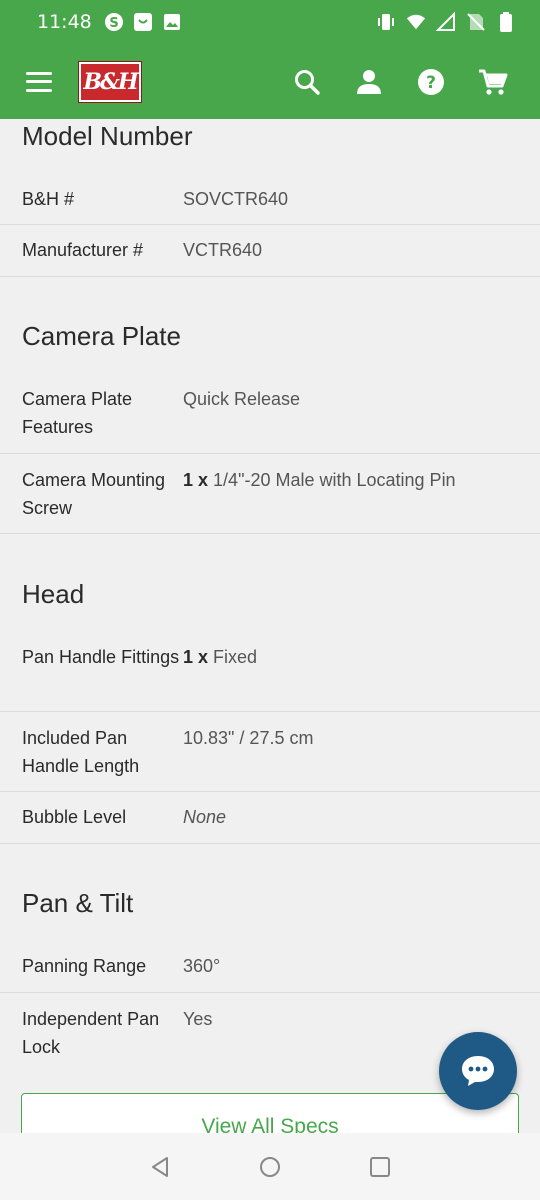  Describe the element at coordinates (94, 494) in the screenshot. I see `spec-label: Camera Mounting Screw` at that location.